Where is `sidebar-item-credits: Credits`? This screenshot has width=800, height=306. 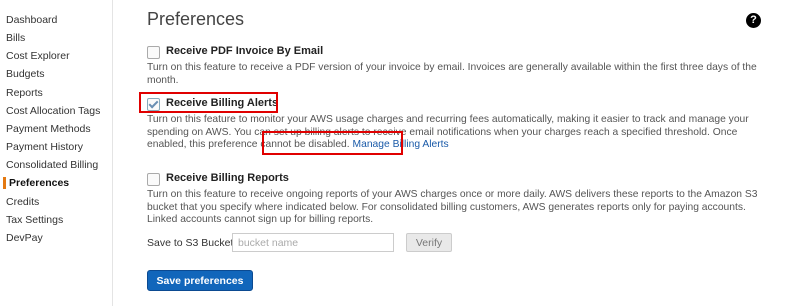
sidebar-item-credits: Credits is located at coordinates (22, 202).